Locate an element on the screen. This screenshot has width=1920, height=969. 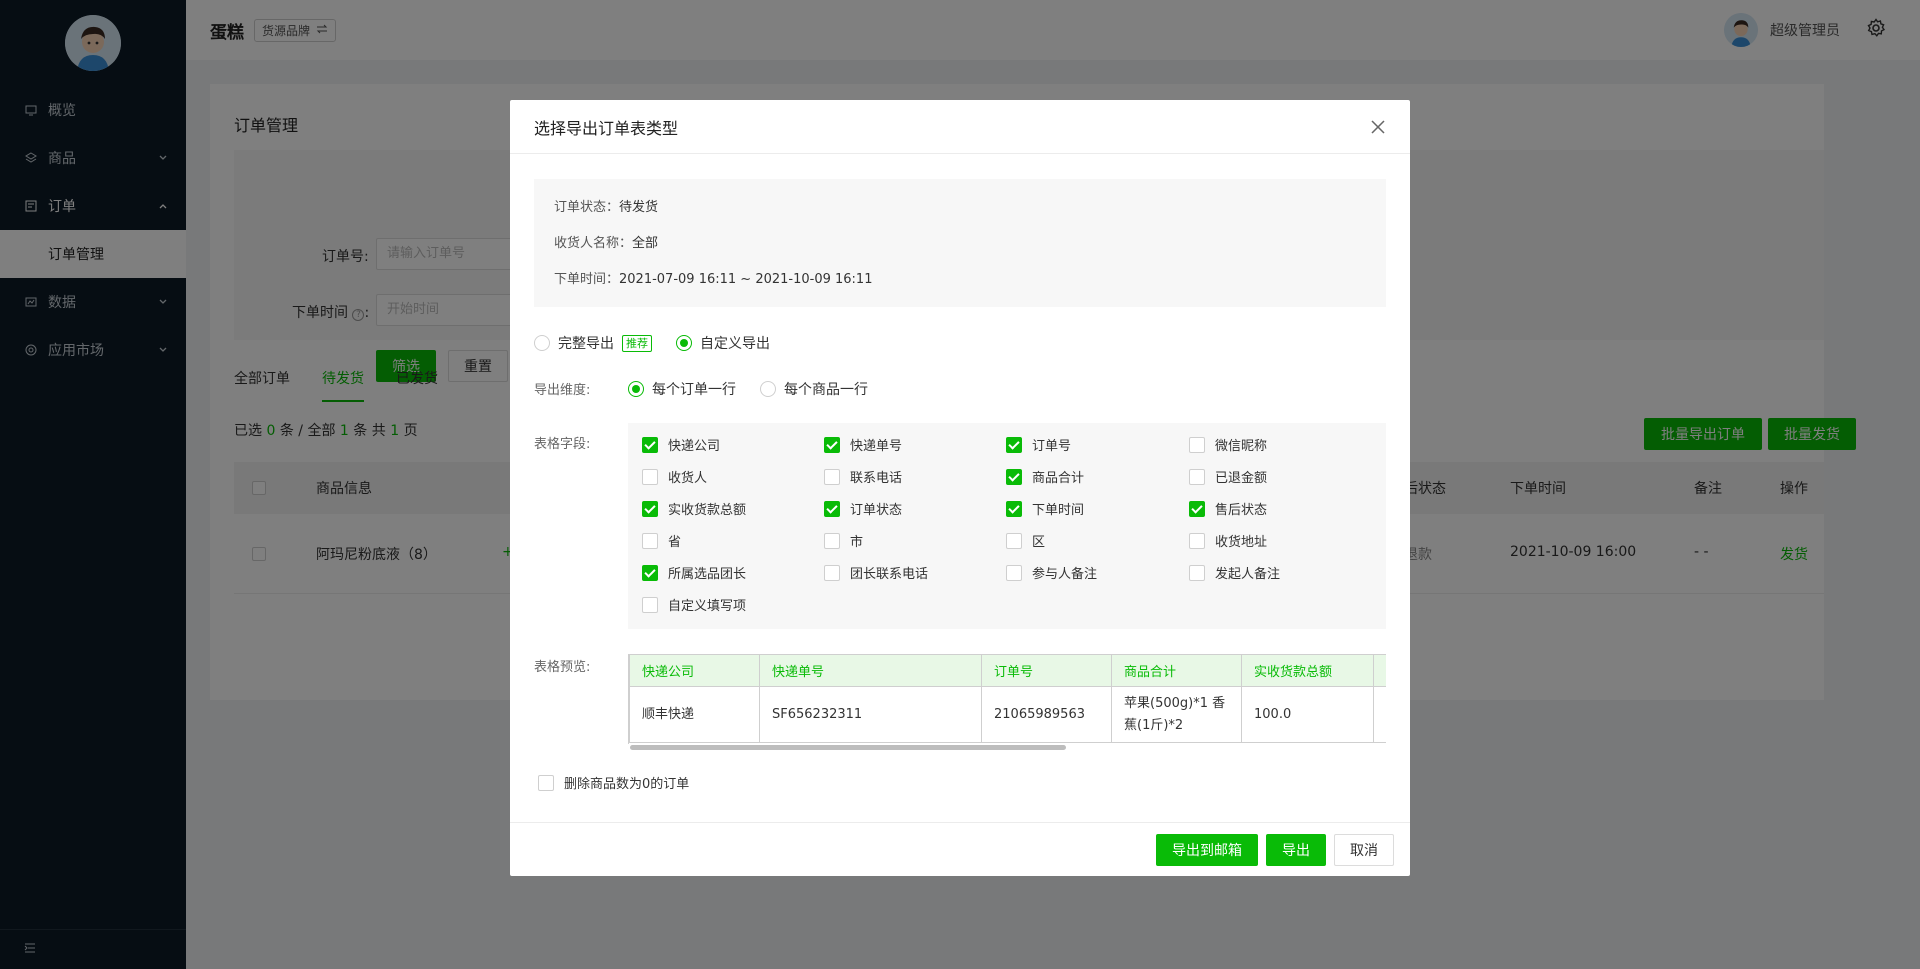
modal-footer: 导出到邮箱 导出 取消 is located at coordinates (960, 849).